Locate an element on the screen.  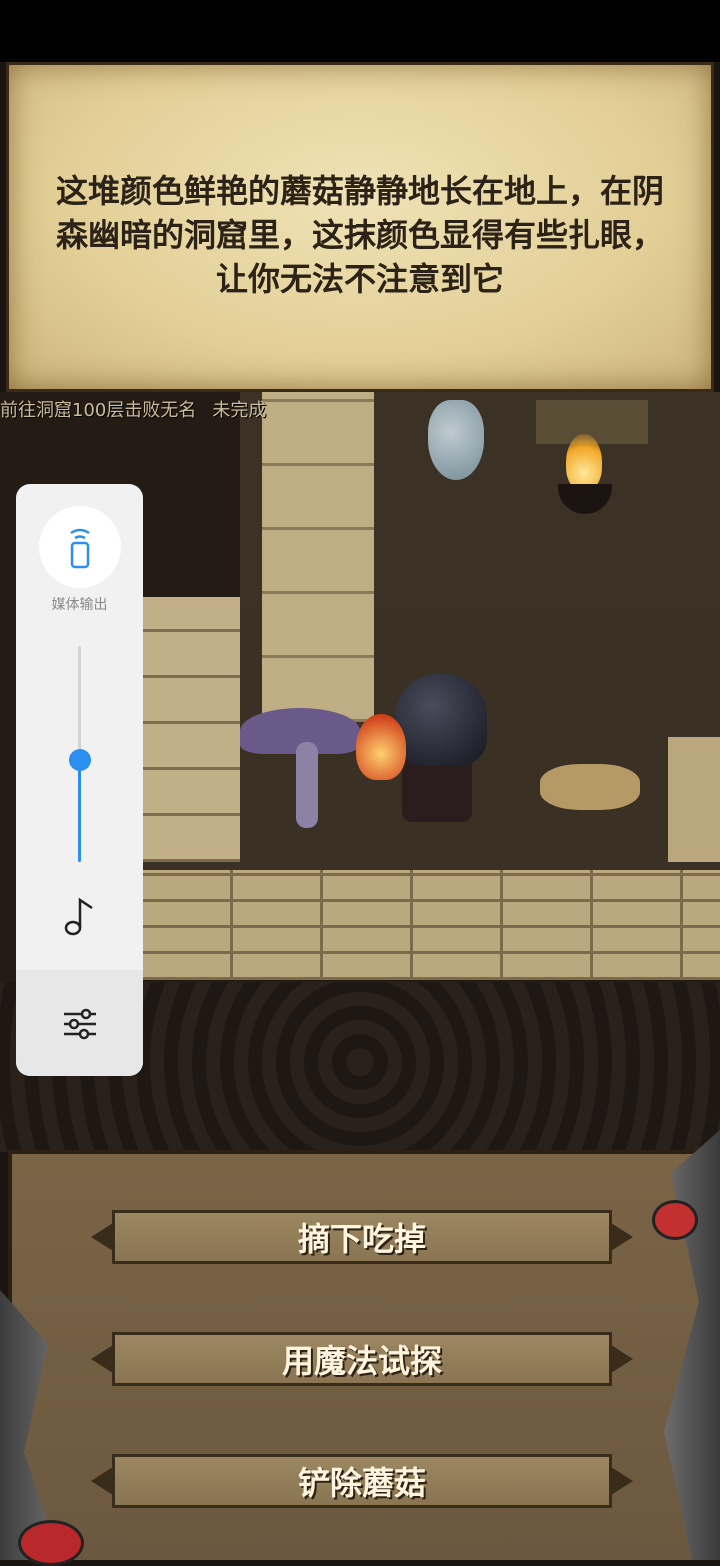
volume-panel: 媒体输出 is located at coordinates (79, 780).